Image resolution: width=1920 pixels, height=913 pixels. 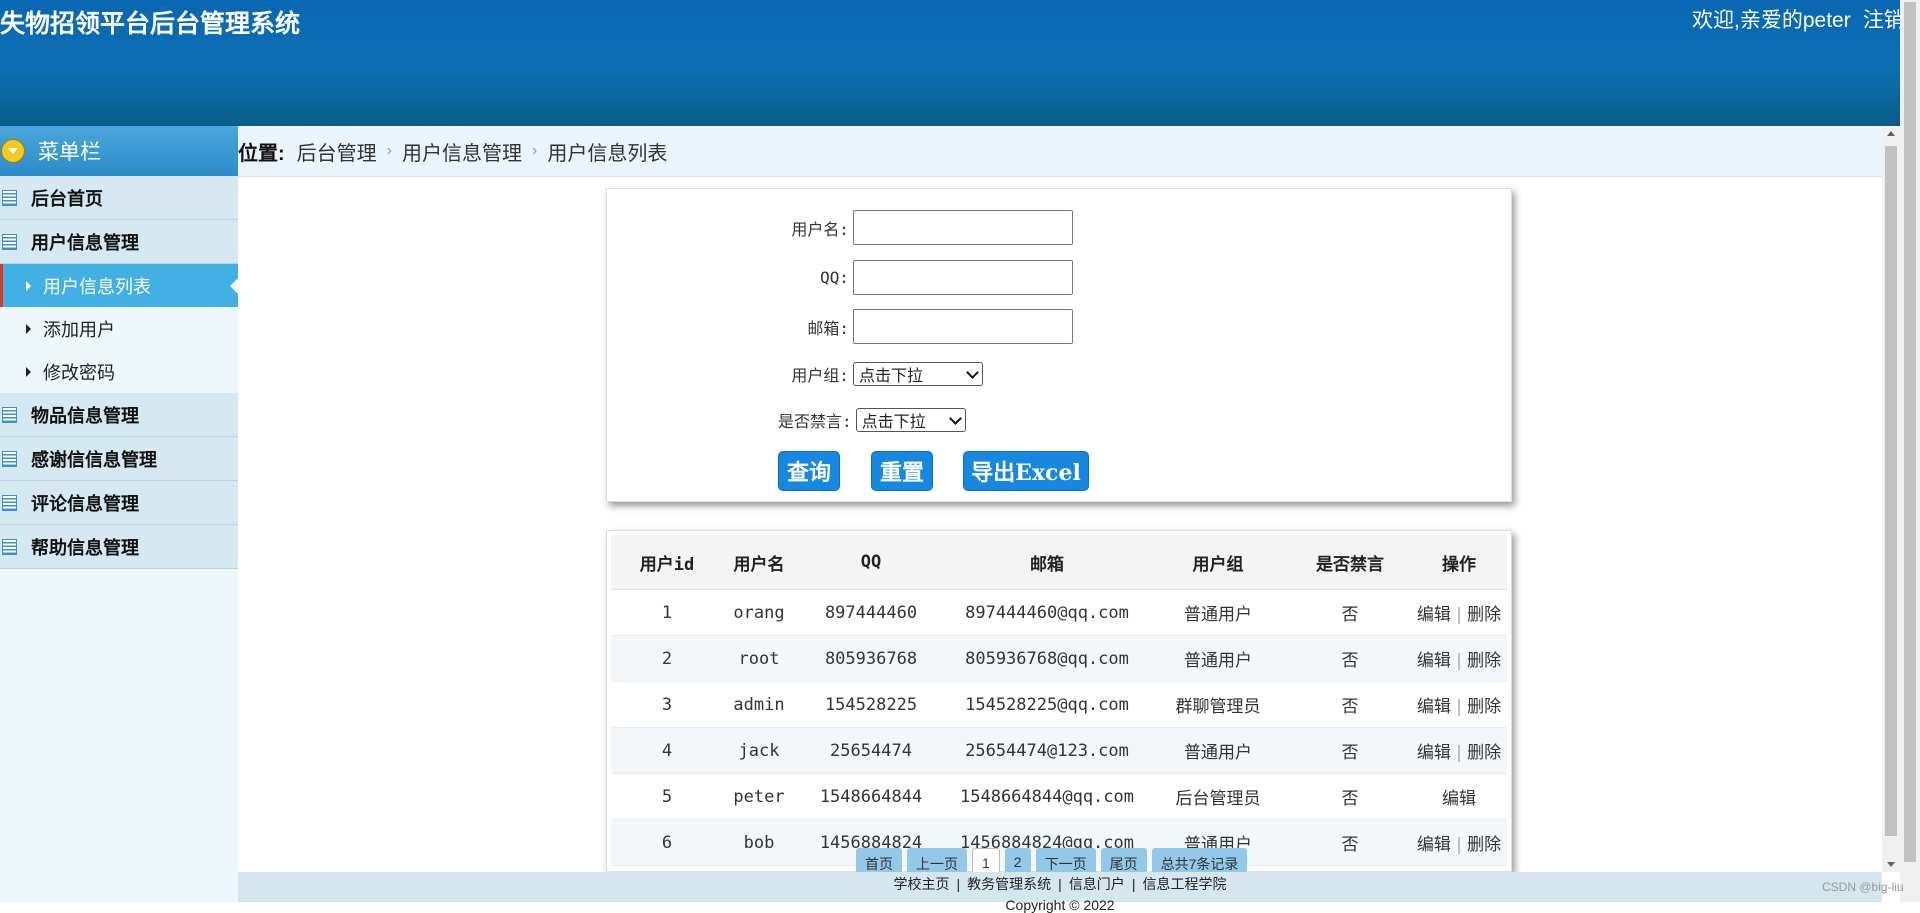 What do you see at coordinates (607, 153) in the screenshot?
I see `breadcrumb-item-current: 用户信息列表` at bounding box center [607, 153].